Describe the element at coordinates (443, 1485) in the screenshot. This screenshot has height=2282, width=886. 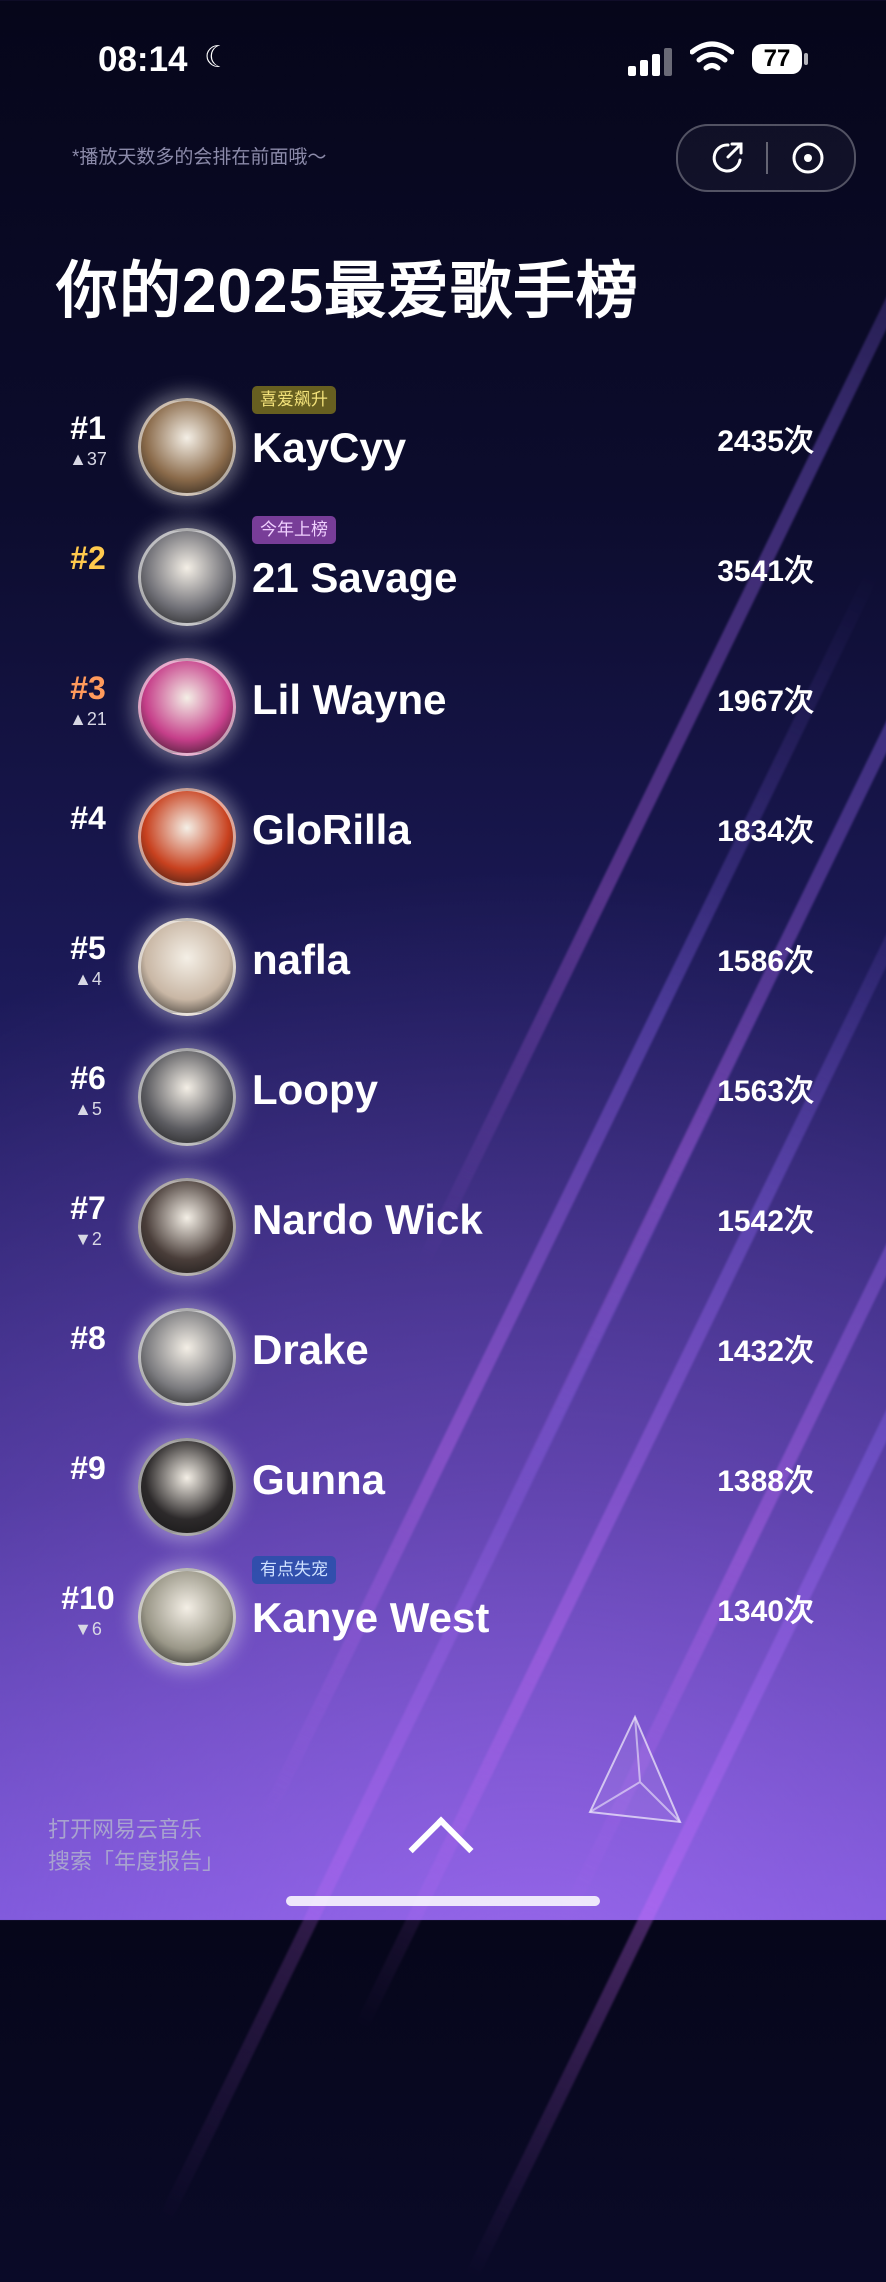
I see `artist-row: #9 Gunna 1388次` at that location.